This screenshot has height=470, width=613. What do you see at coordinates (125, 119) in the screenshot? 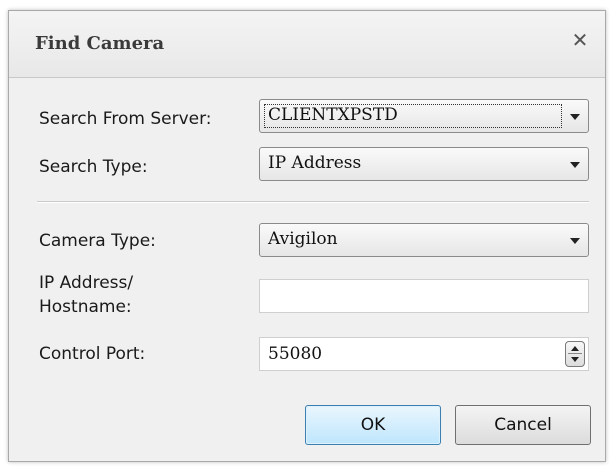
I see `search-from-server-label: Search From Server:` at bounding box center [125, 119].